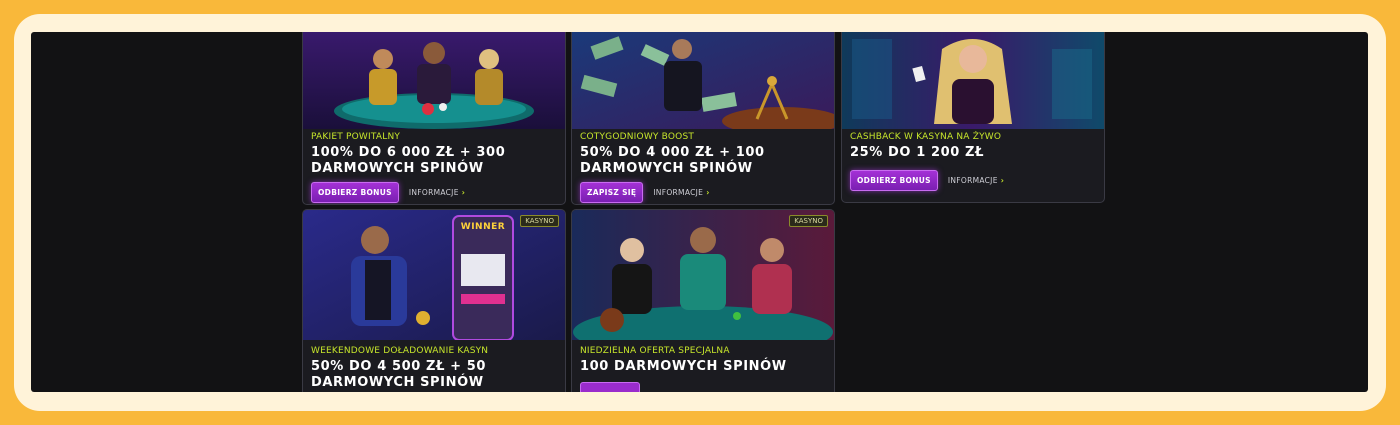 The width and height of the screenshot is (1400, 425). I want to click on promo-category: CASHBACK W KASYNA NA ŻYWO, so click(926, 137).